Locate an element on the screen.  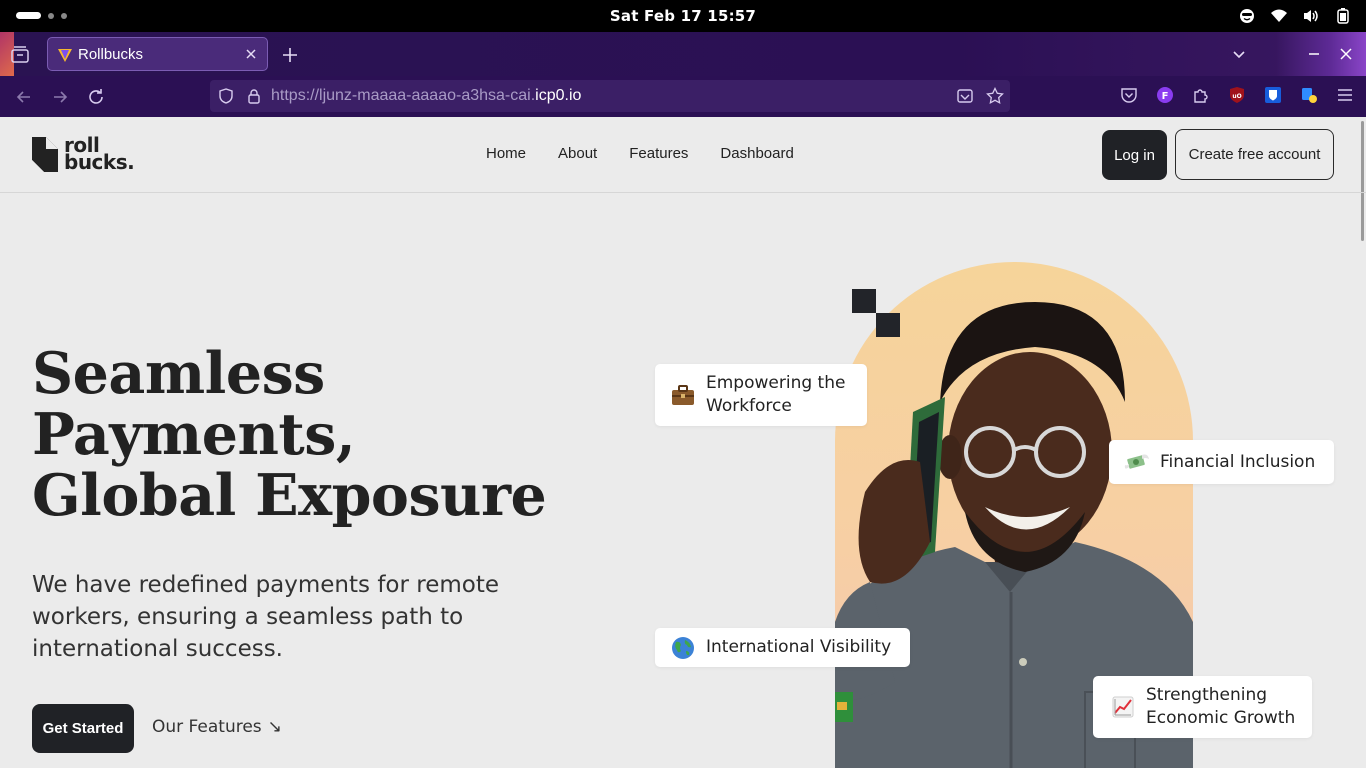
hero-title: Seamless Payments, Global Exposure is located at coordinates (312, 434).